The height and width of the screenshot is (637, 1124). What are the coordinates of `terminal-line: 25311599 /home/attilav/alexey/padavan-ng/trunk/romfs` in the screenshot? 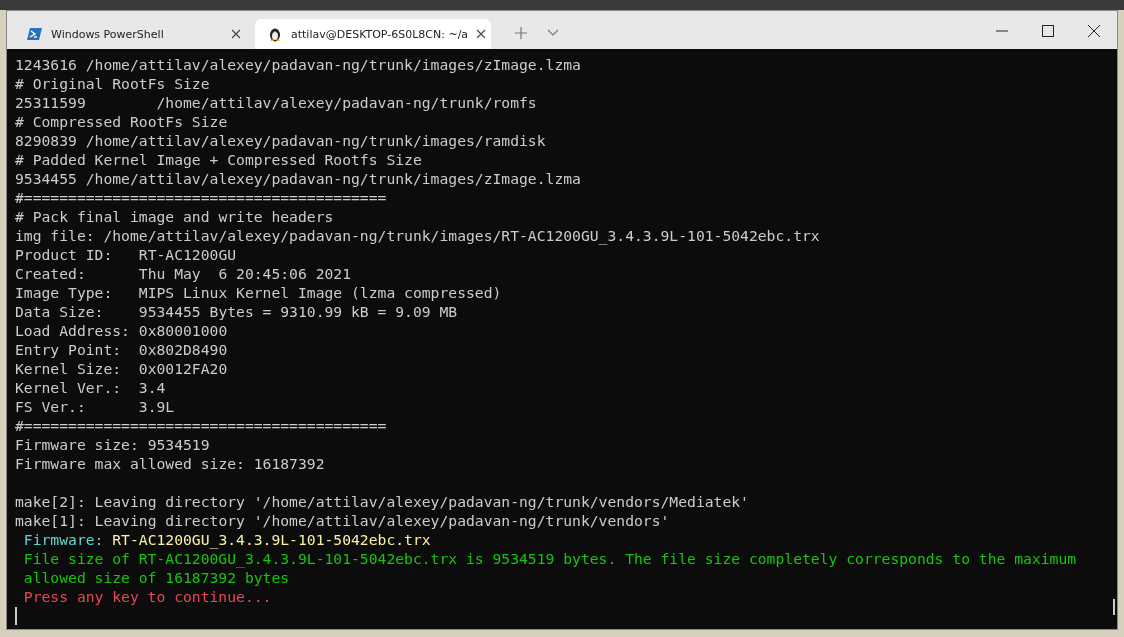 It's located at (276, 102).